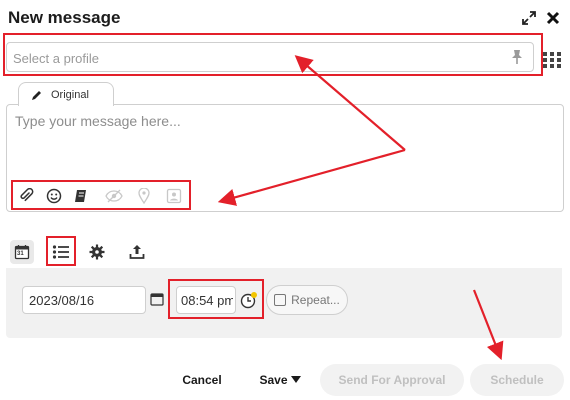 The height and width of the screenshot is (400, 570). Describe the element at coordinates (137, 252) in the screenshot. I see `tab-upload-icon` at that location.